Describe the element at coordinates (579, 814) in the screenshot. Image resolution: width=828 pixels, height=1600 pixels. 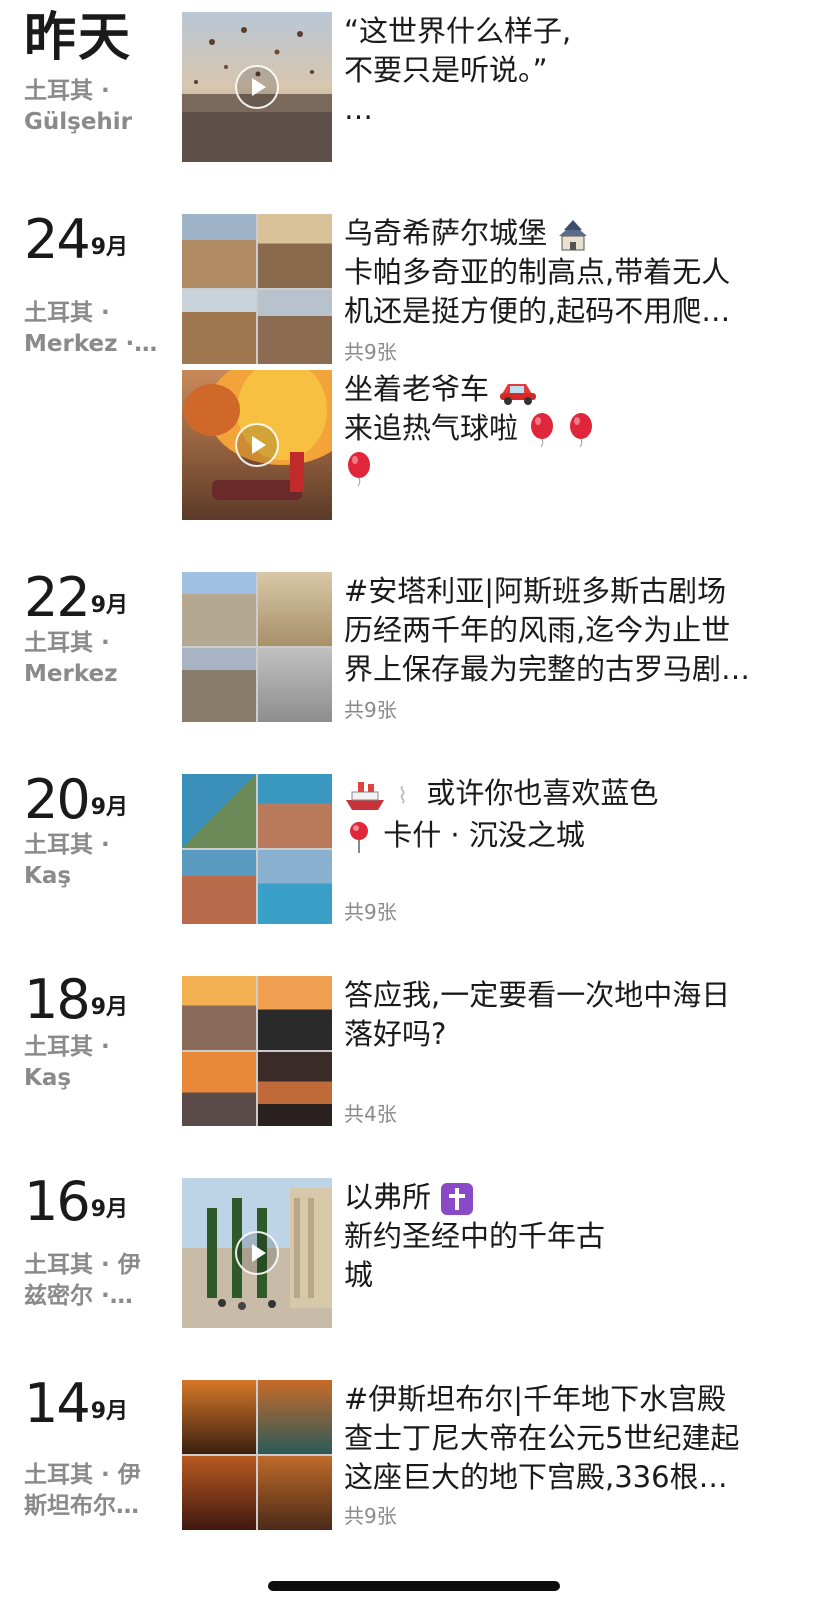
I see `post-text: ⌇ 或许你也喜欢蓝色 卡什 · 沉没之城` at that location.